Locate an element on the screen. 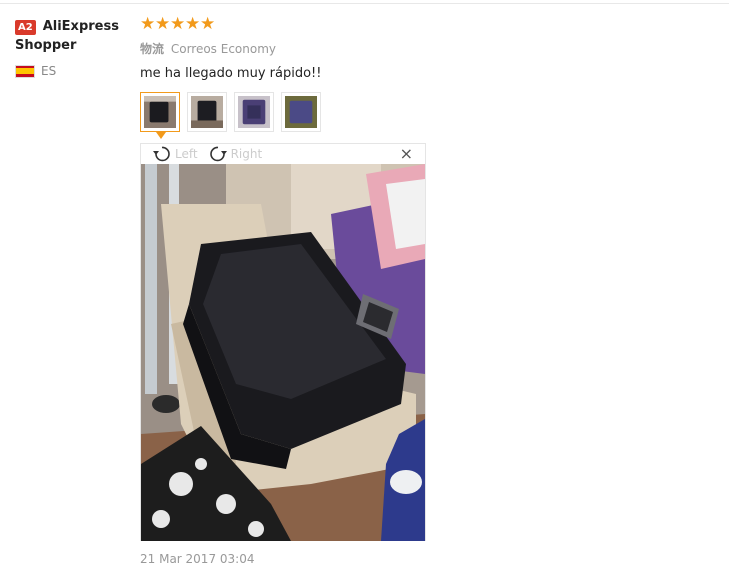 The image size is (729, 572). rotate-right-icon is located at coordinates (218, 154).